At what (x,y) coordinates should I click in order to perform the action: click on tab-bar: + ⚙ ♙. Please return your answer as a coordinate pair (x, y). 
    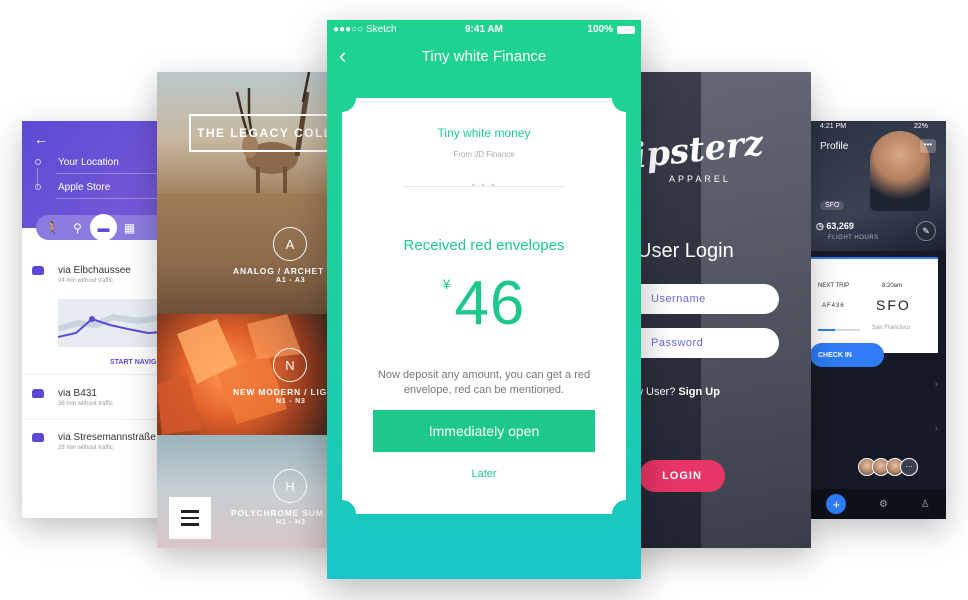
    Looking at the image, I should click on (878, 504).